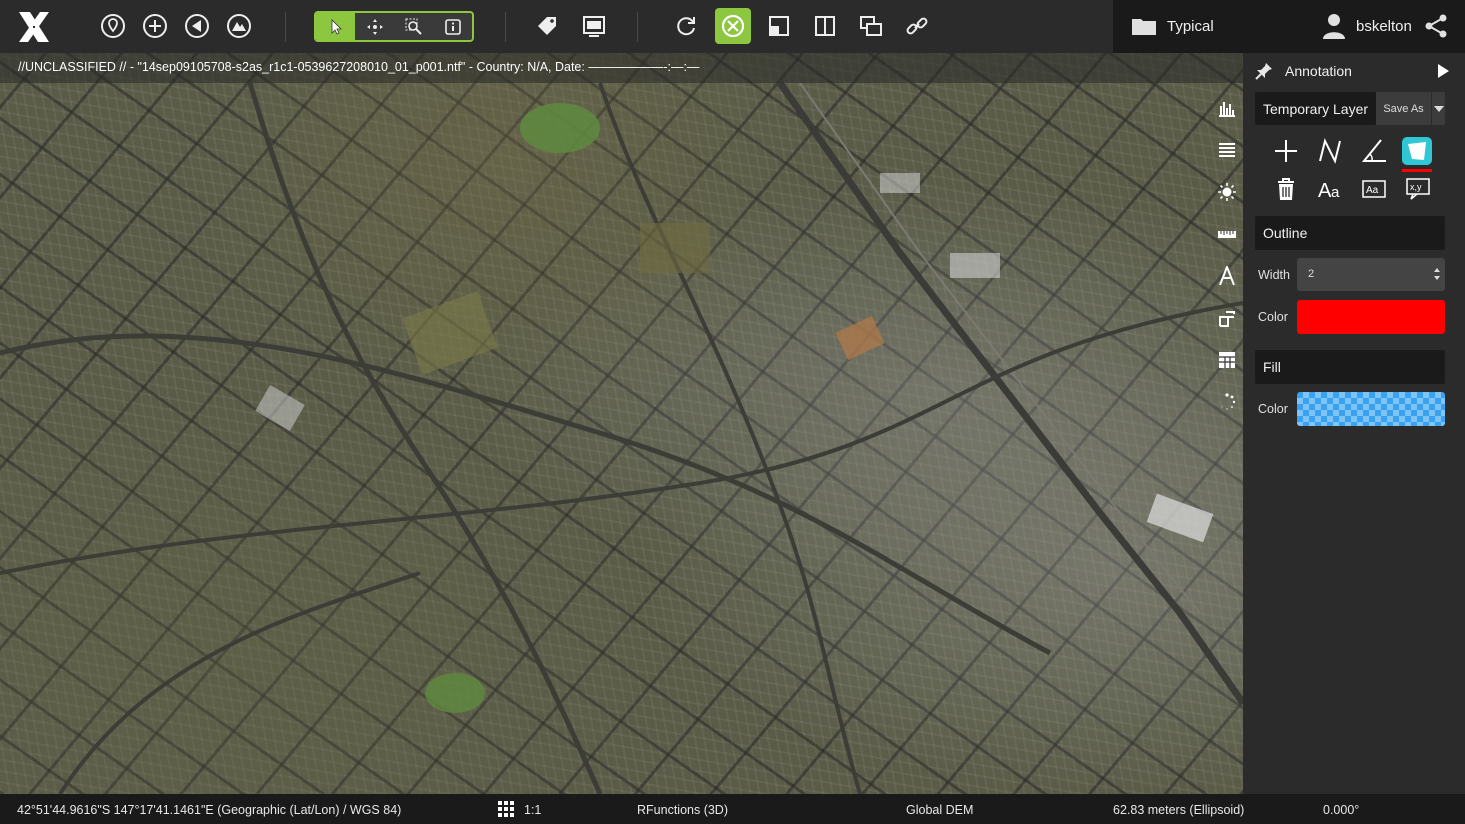 The height and width of the screenshot is (824, 1465). I want to click on top-toolbar: Typical bskelton, so click(732, 26).